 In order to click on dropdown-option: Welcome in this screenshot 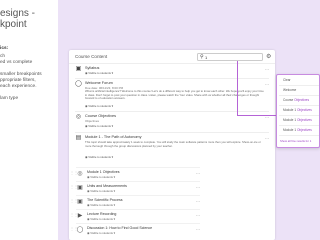, I will do `click(289, 90)`.